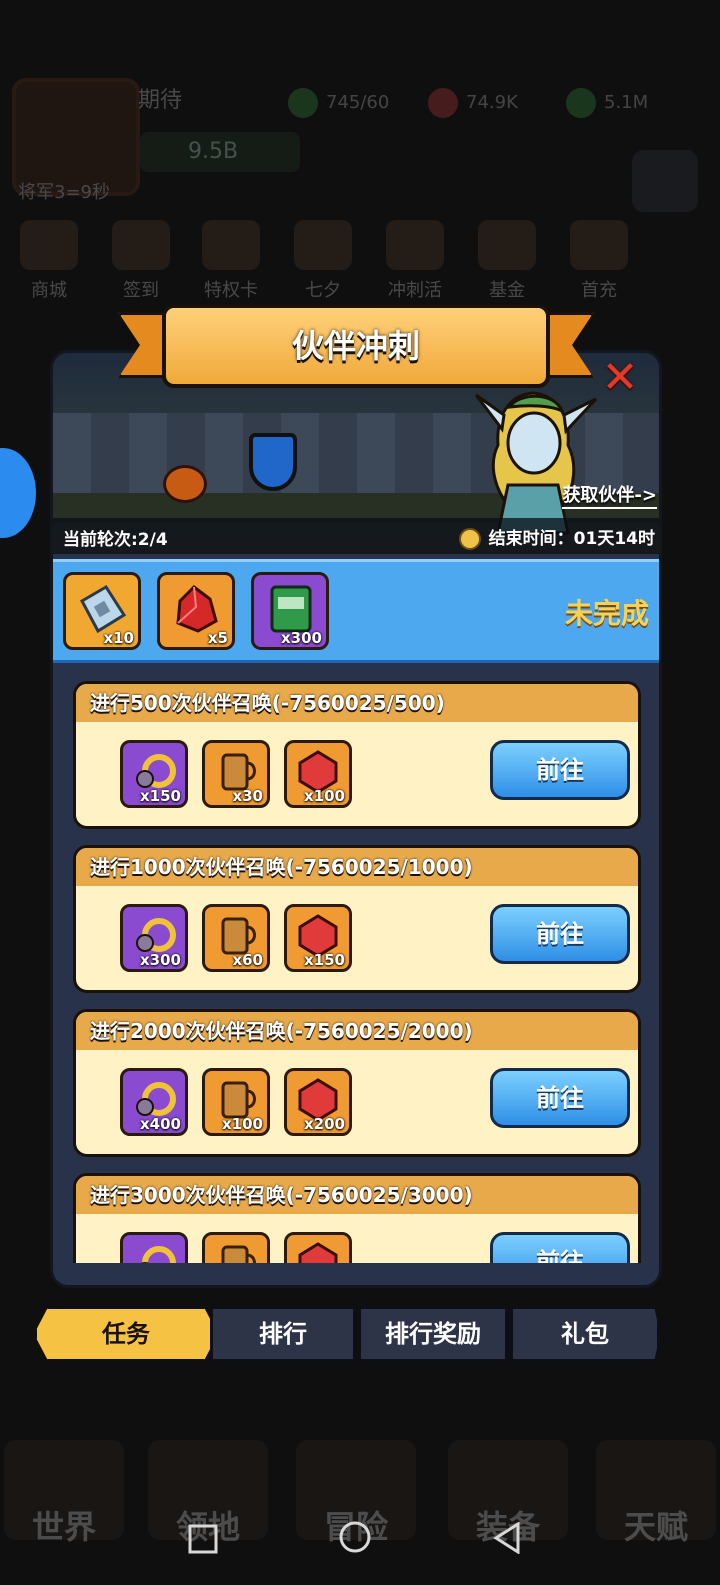 The image size is (720, 1585). What do you see at coordinates (357, 867) in the screenshot?
I see `task-title: 进行1000次伙伴召唤(-7560025/1000)` at bounding box center [357, 867].